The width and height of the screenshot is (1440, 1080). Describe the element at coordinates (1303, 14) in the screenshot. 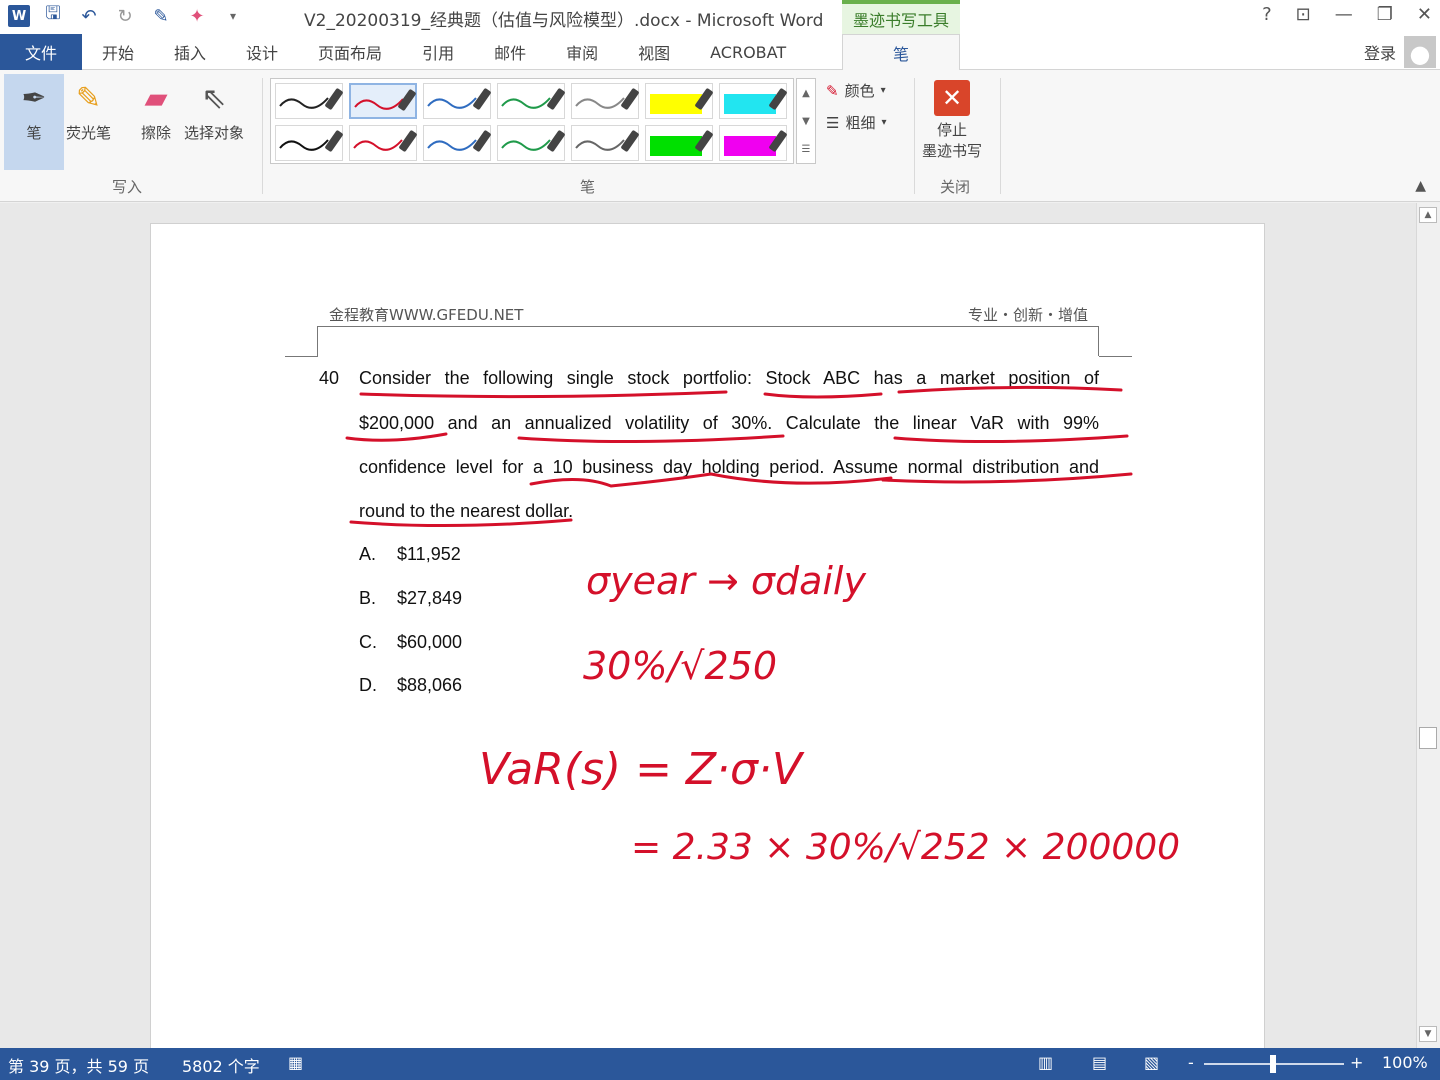

I see `ribbon-display-icon: ⊡` at that location.